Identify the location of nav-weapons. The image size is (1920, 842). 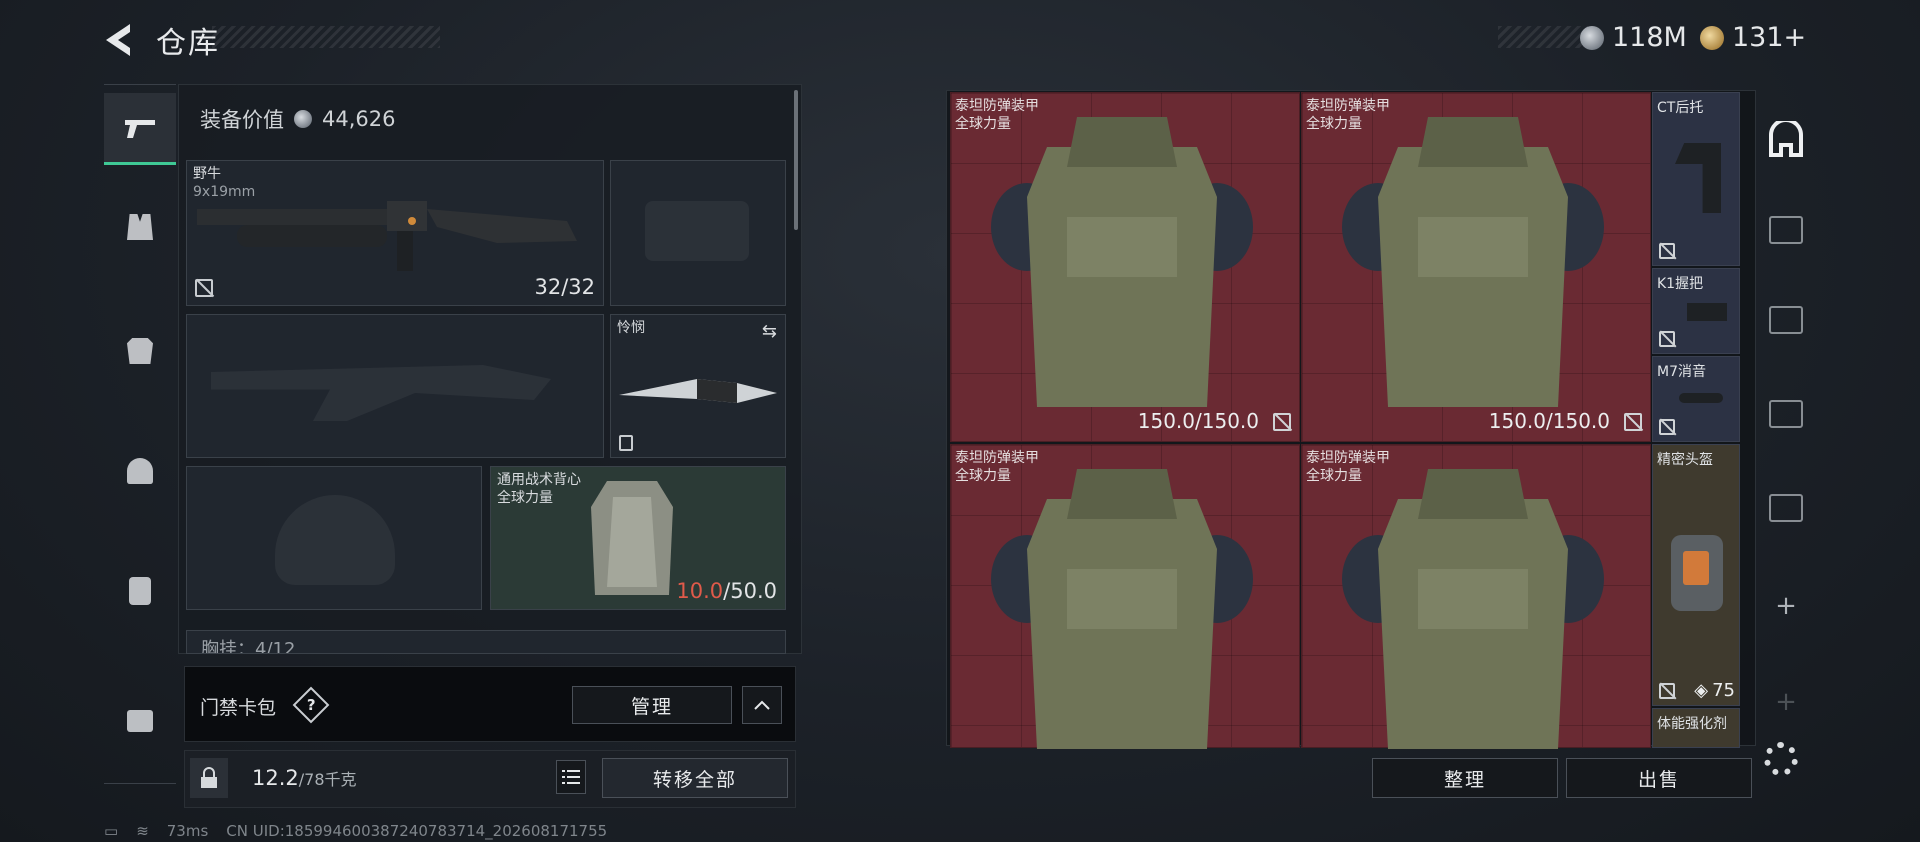
(140, 129).